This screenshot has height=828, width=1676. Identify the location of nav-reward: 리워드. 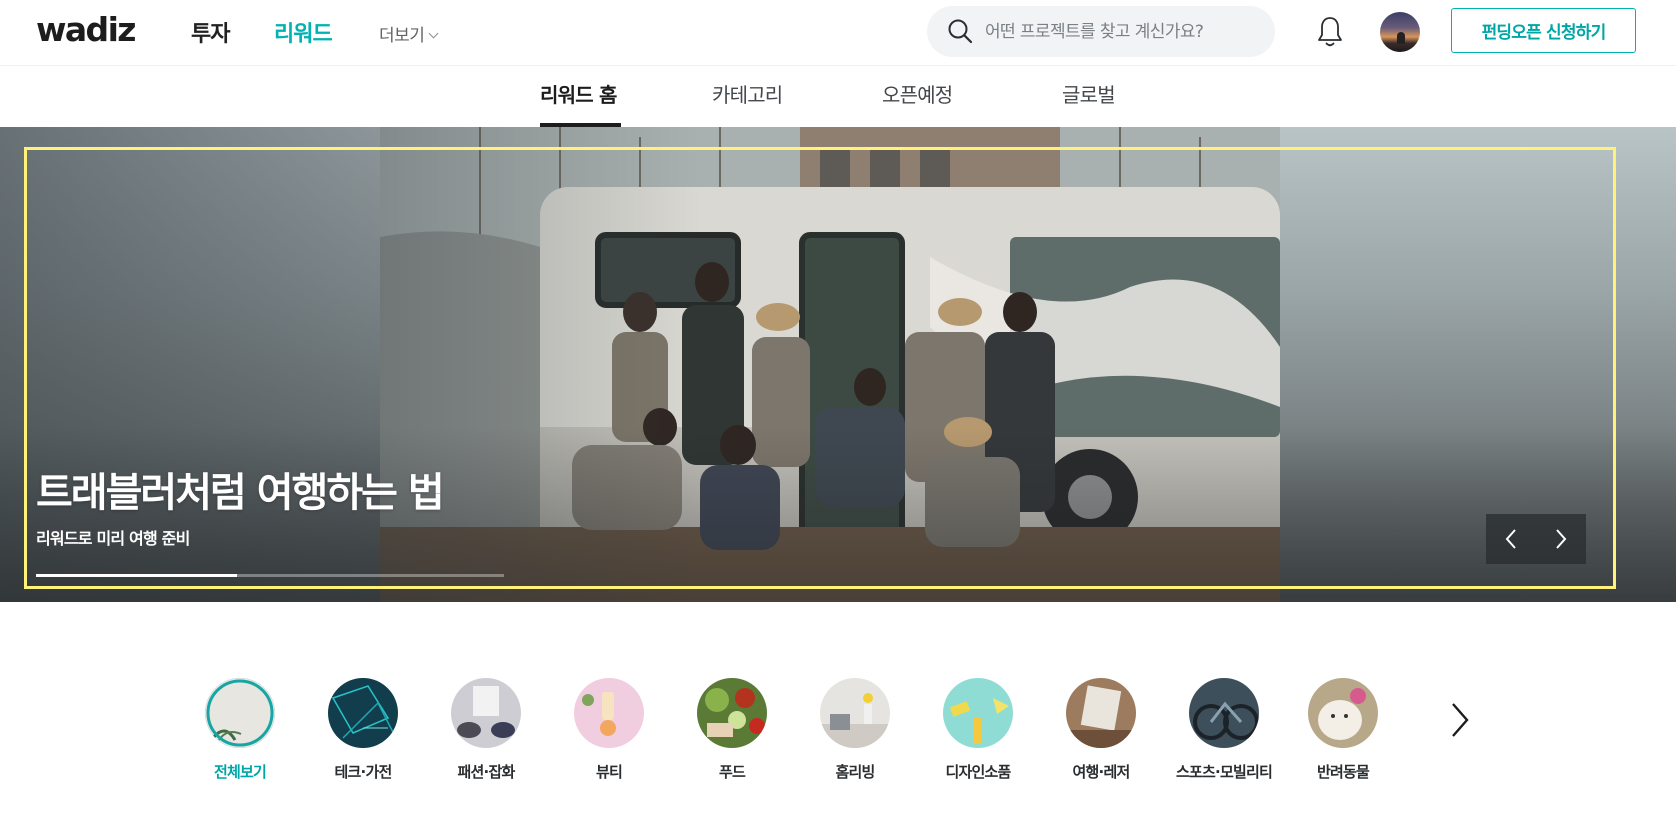
(303, 32).